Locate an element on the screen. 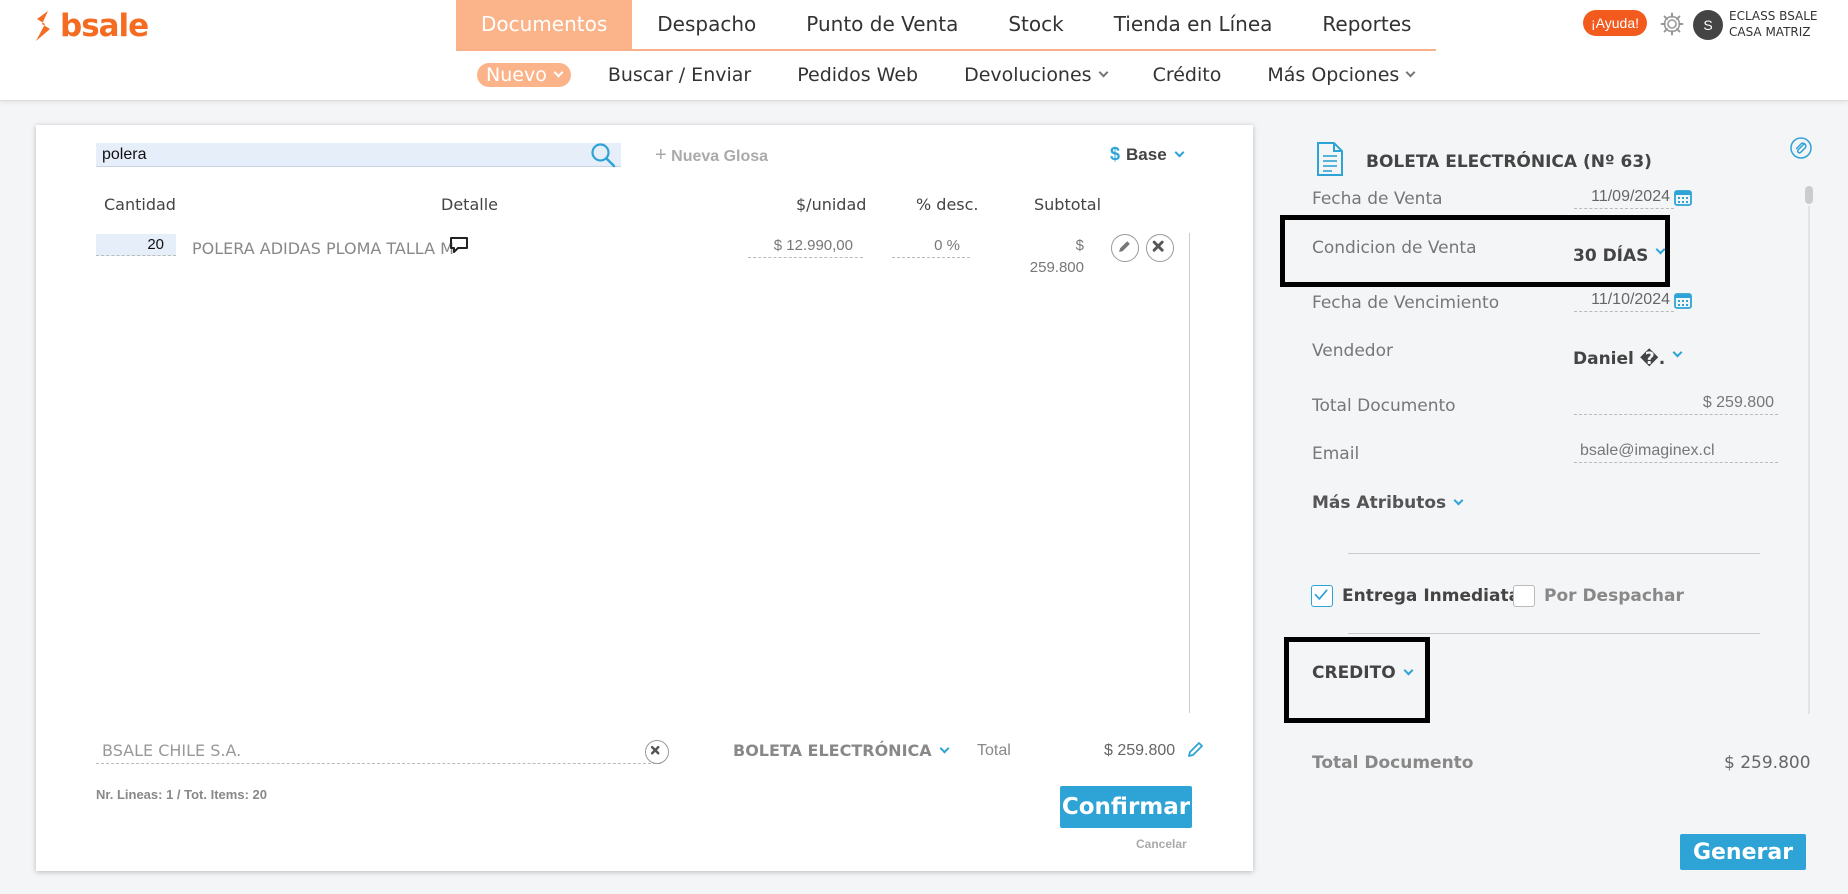  vendedor-value: Daniel �. is located at coordinates (1619, 359).